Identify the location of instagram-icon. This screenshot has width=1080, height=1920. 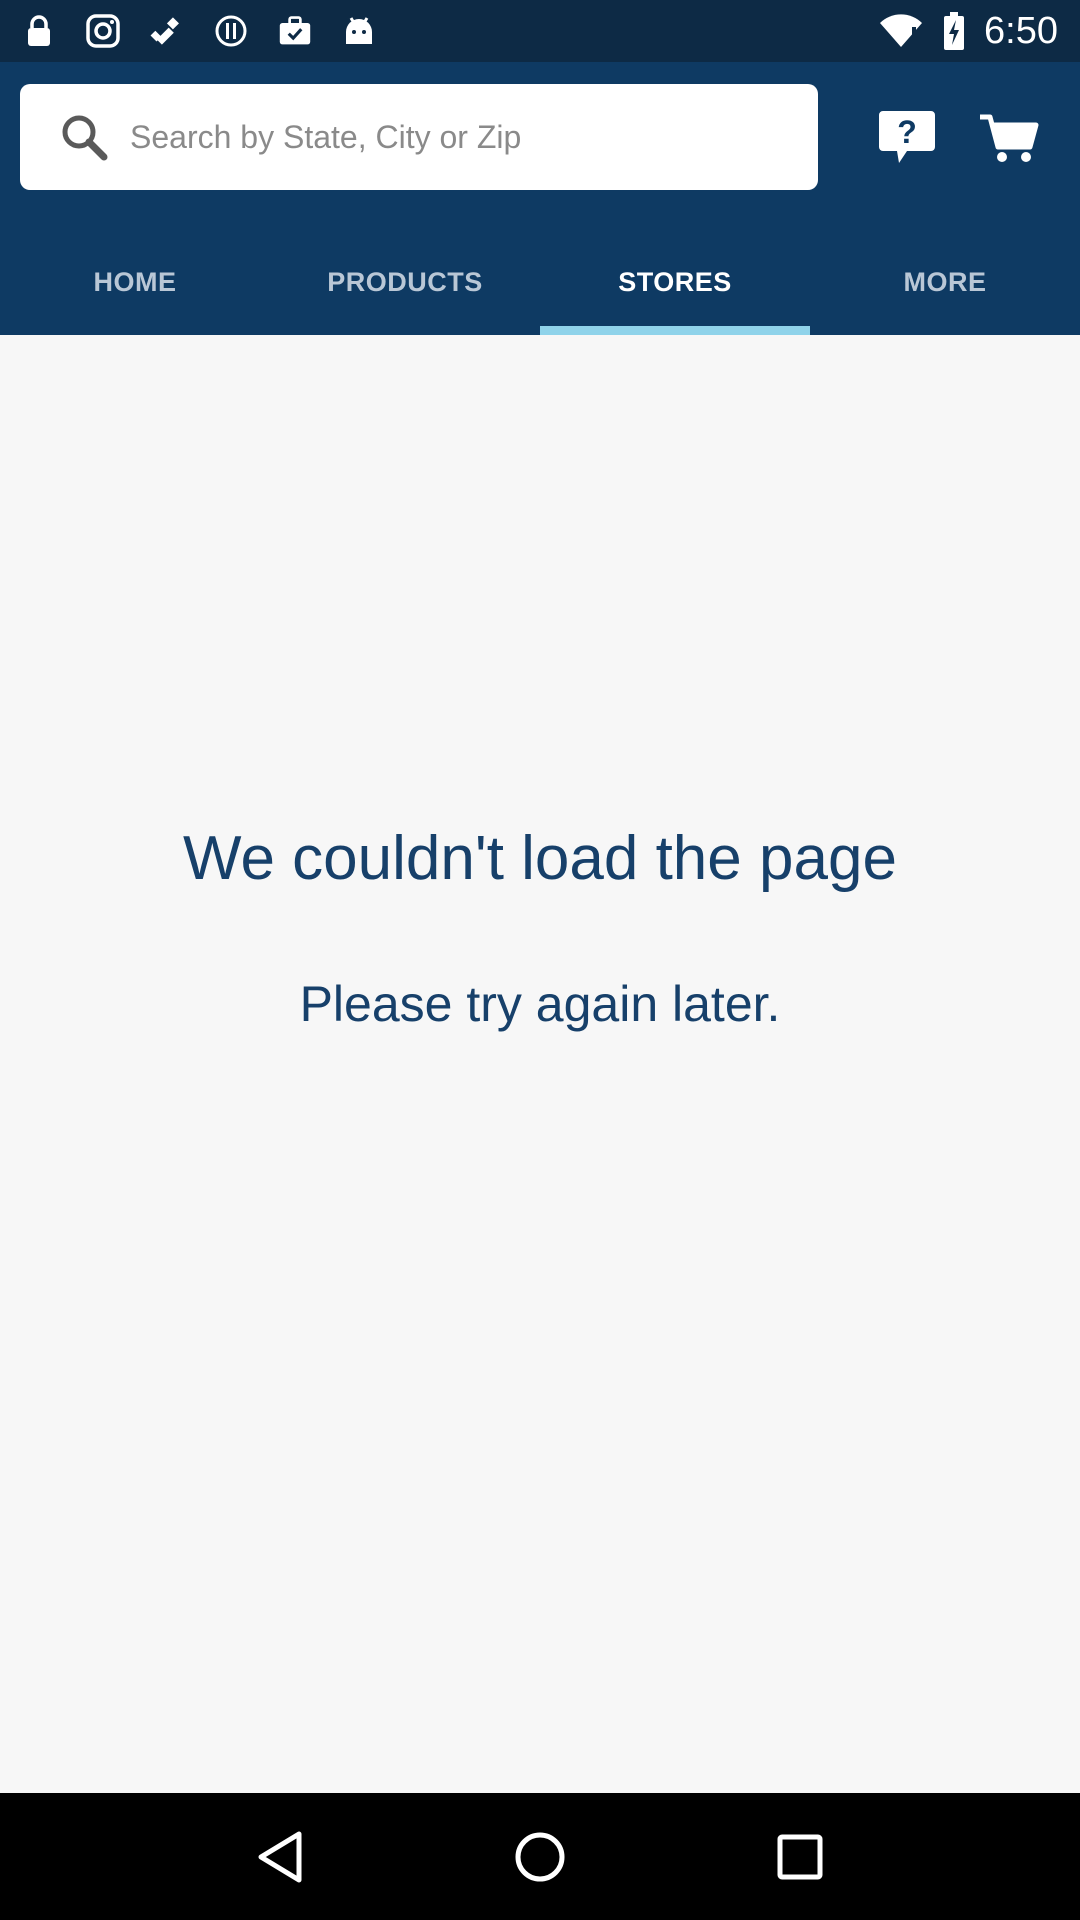
(103, 31).